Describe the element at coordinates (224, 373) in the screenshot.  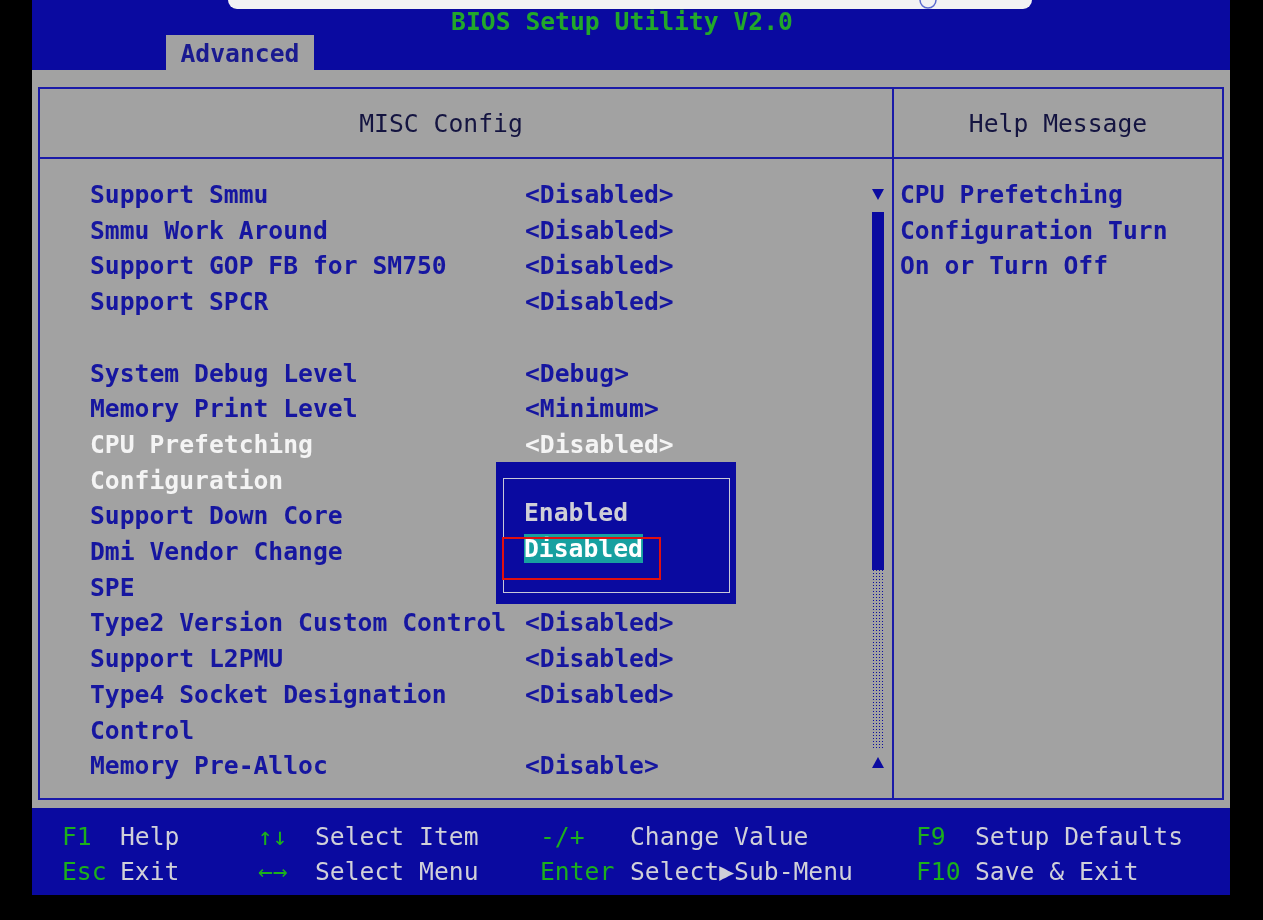
I see `setting-label: System Debug Level` at that location.